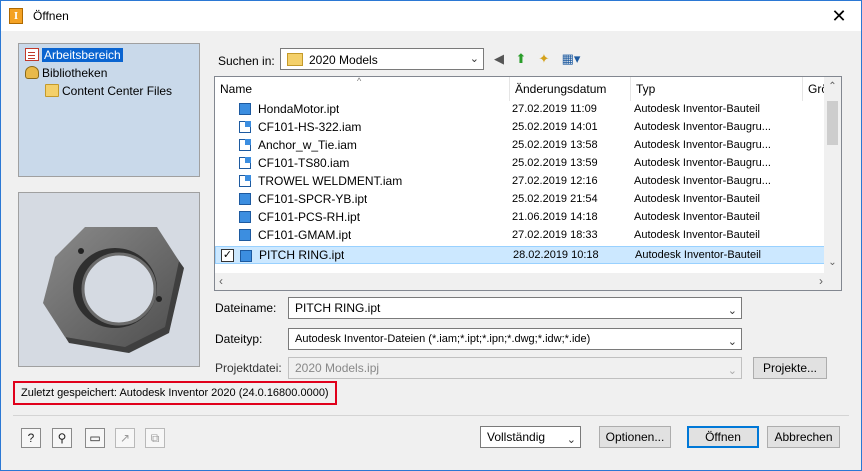 Image resolution: width=862 pixels, height=471 pixels. Describe the element at coordinates (248, 368) in the screenshot. I see `project-label: Projektdatei:` at that location.